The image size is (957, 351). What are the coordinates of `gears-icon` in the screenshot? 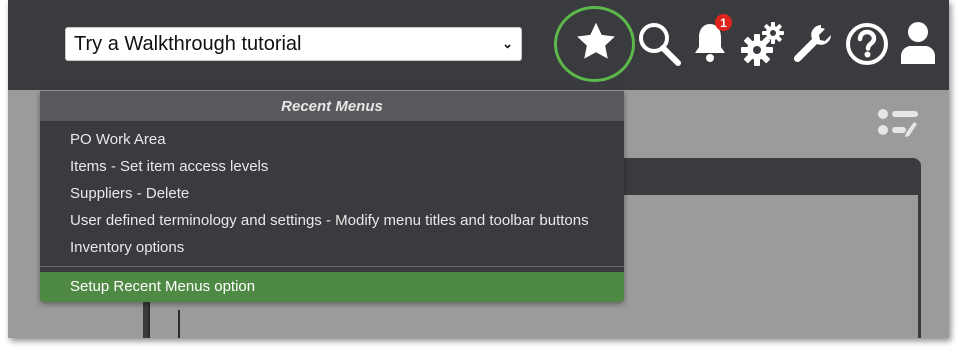 It's located at (763, 43).